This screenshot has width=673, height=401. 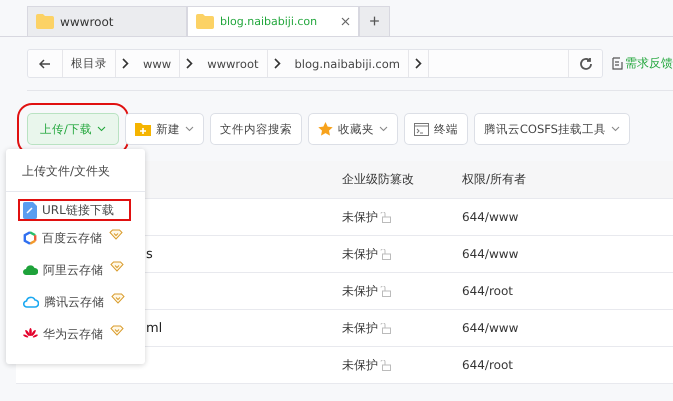 What do you see at coordinates (89, 63) in the screenshot?
I see `breadcrumb-item: 根目录` at bounding box center [89, 63].